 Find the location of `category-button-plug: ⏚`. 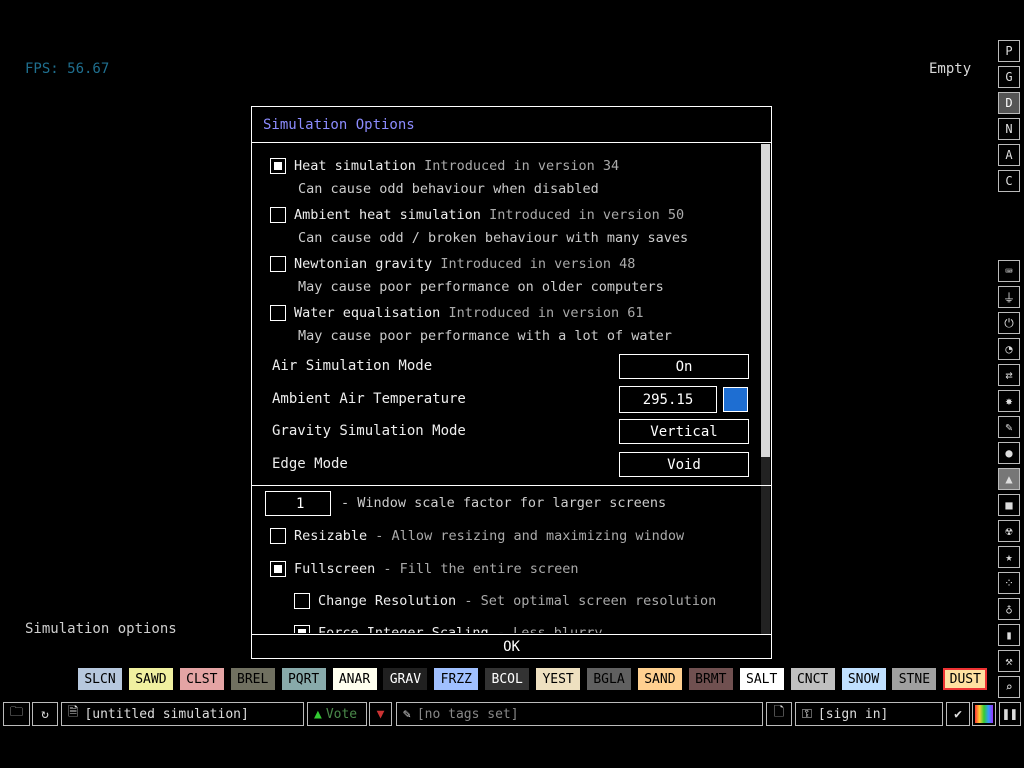

category-button-plug: ⏚ is located at coordinates (1009, 297).